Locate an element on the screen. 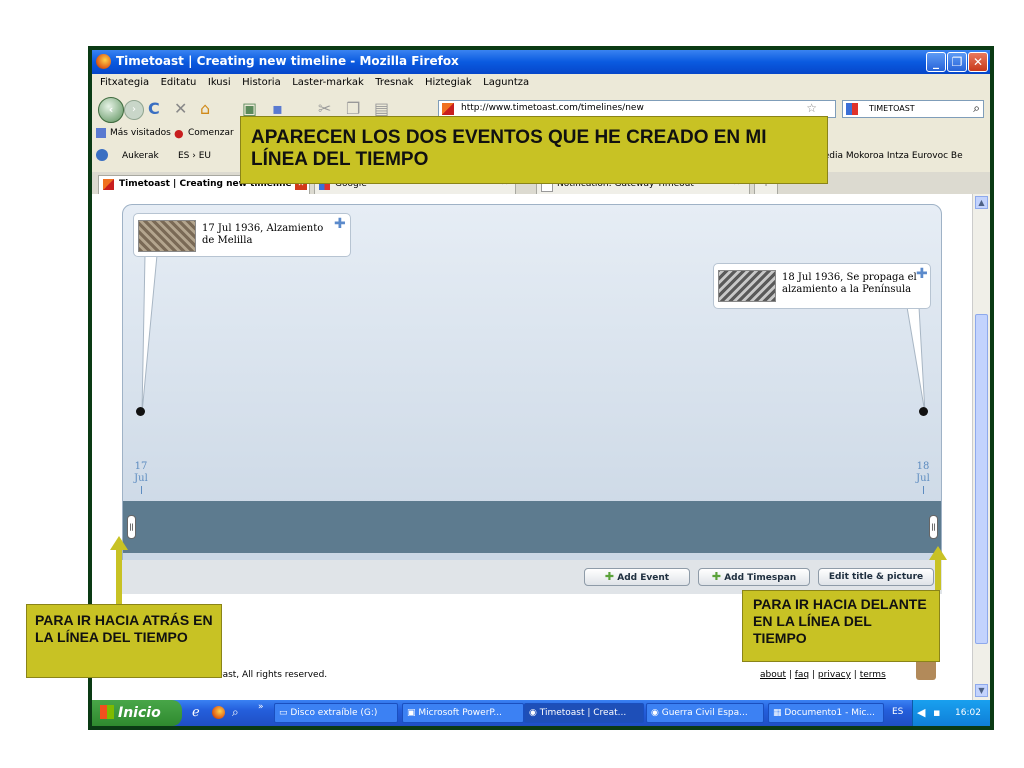 This screenshot has height=768, width=1024. windows-logo-icon is located at coordinates (107, 712).